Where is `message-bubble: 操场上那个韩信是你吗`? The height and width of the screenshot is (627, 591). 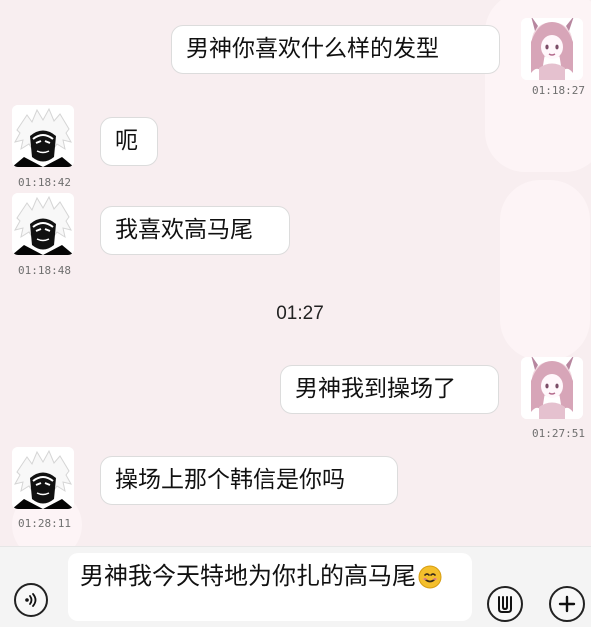 message-bubble: 操场上那个韩信是你吗 is located at coordinates (249, 480).